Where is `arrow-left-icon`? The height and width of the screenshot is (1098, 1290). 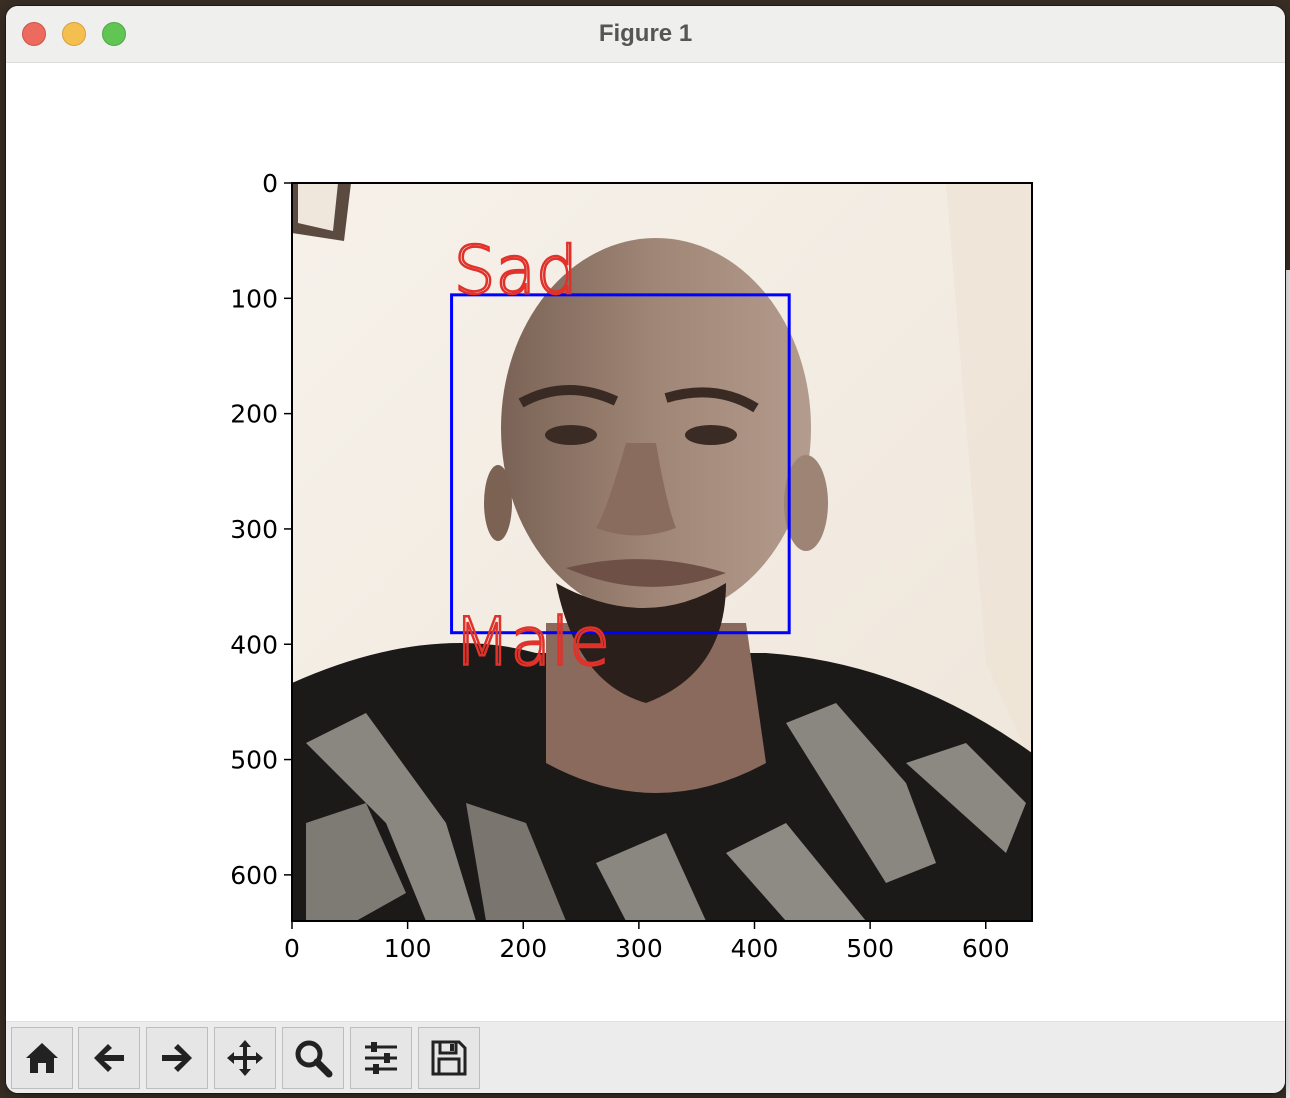 arrow-left-icon is located at coordinates (109, 1058).